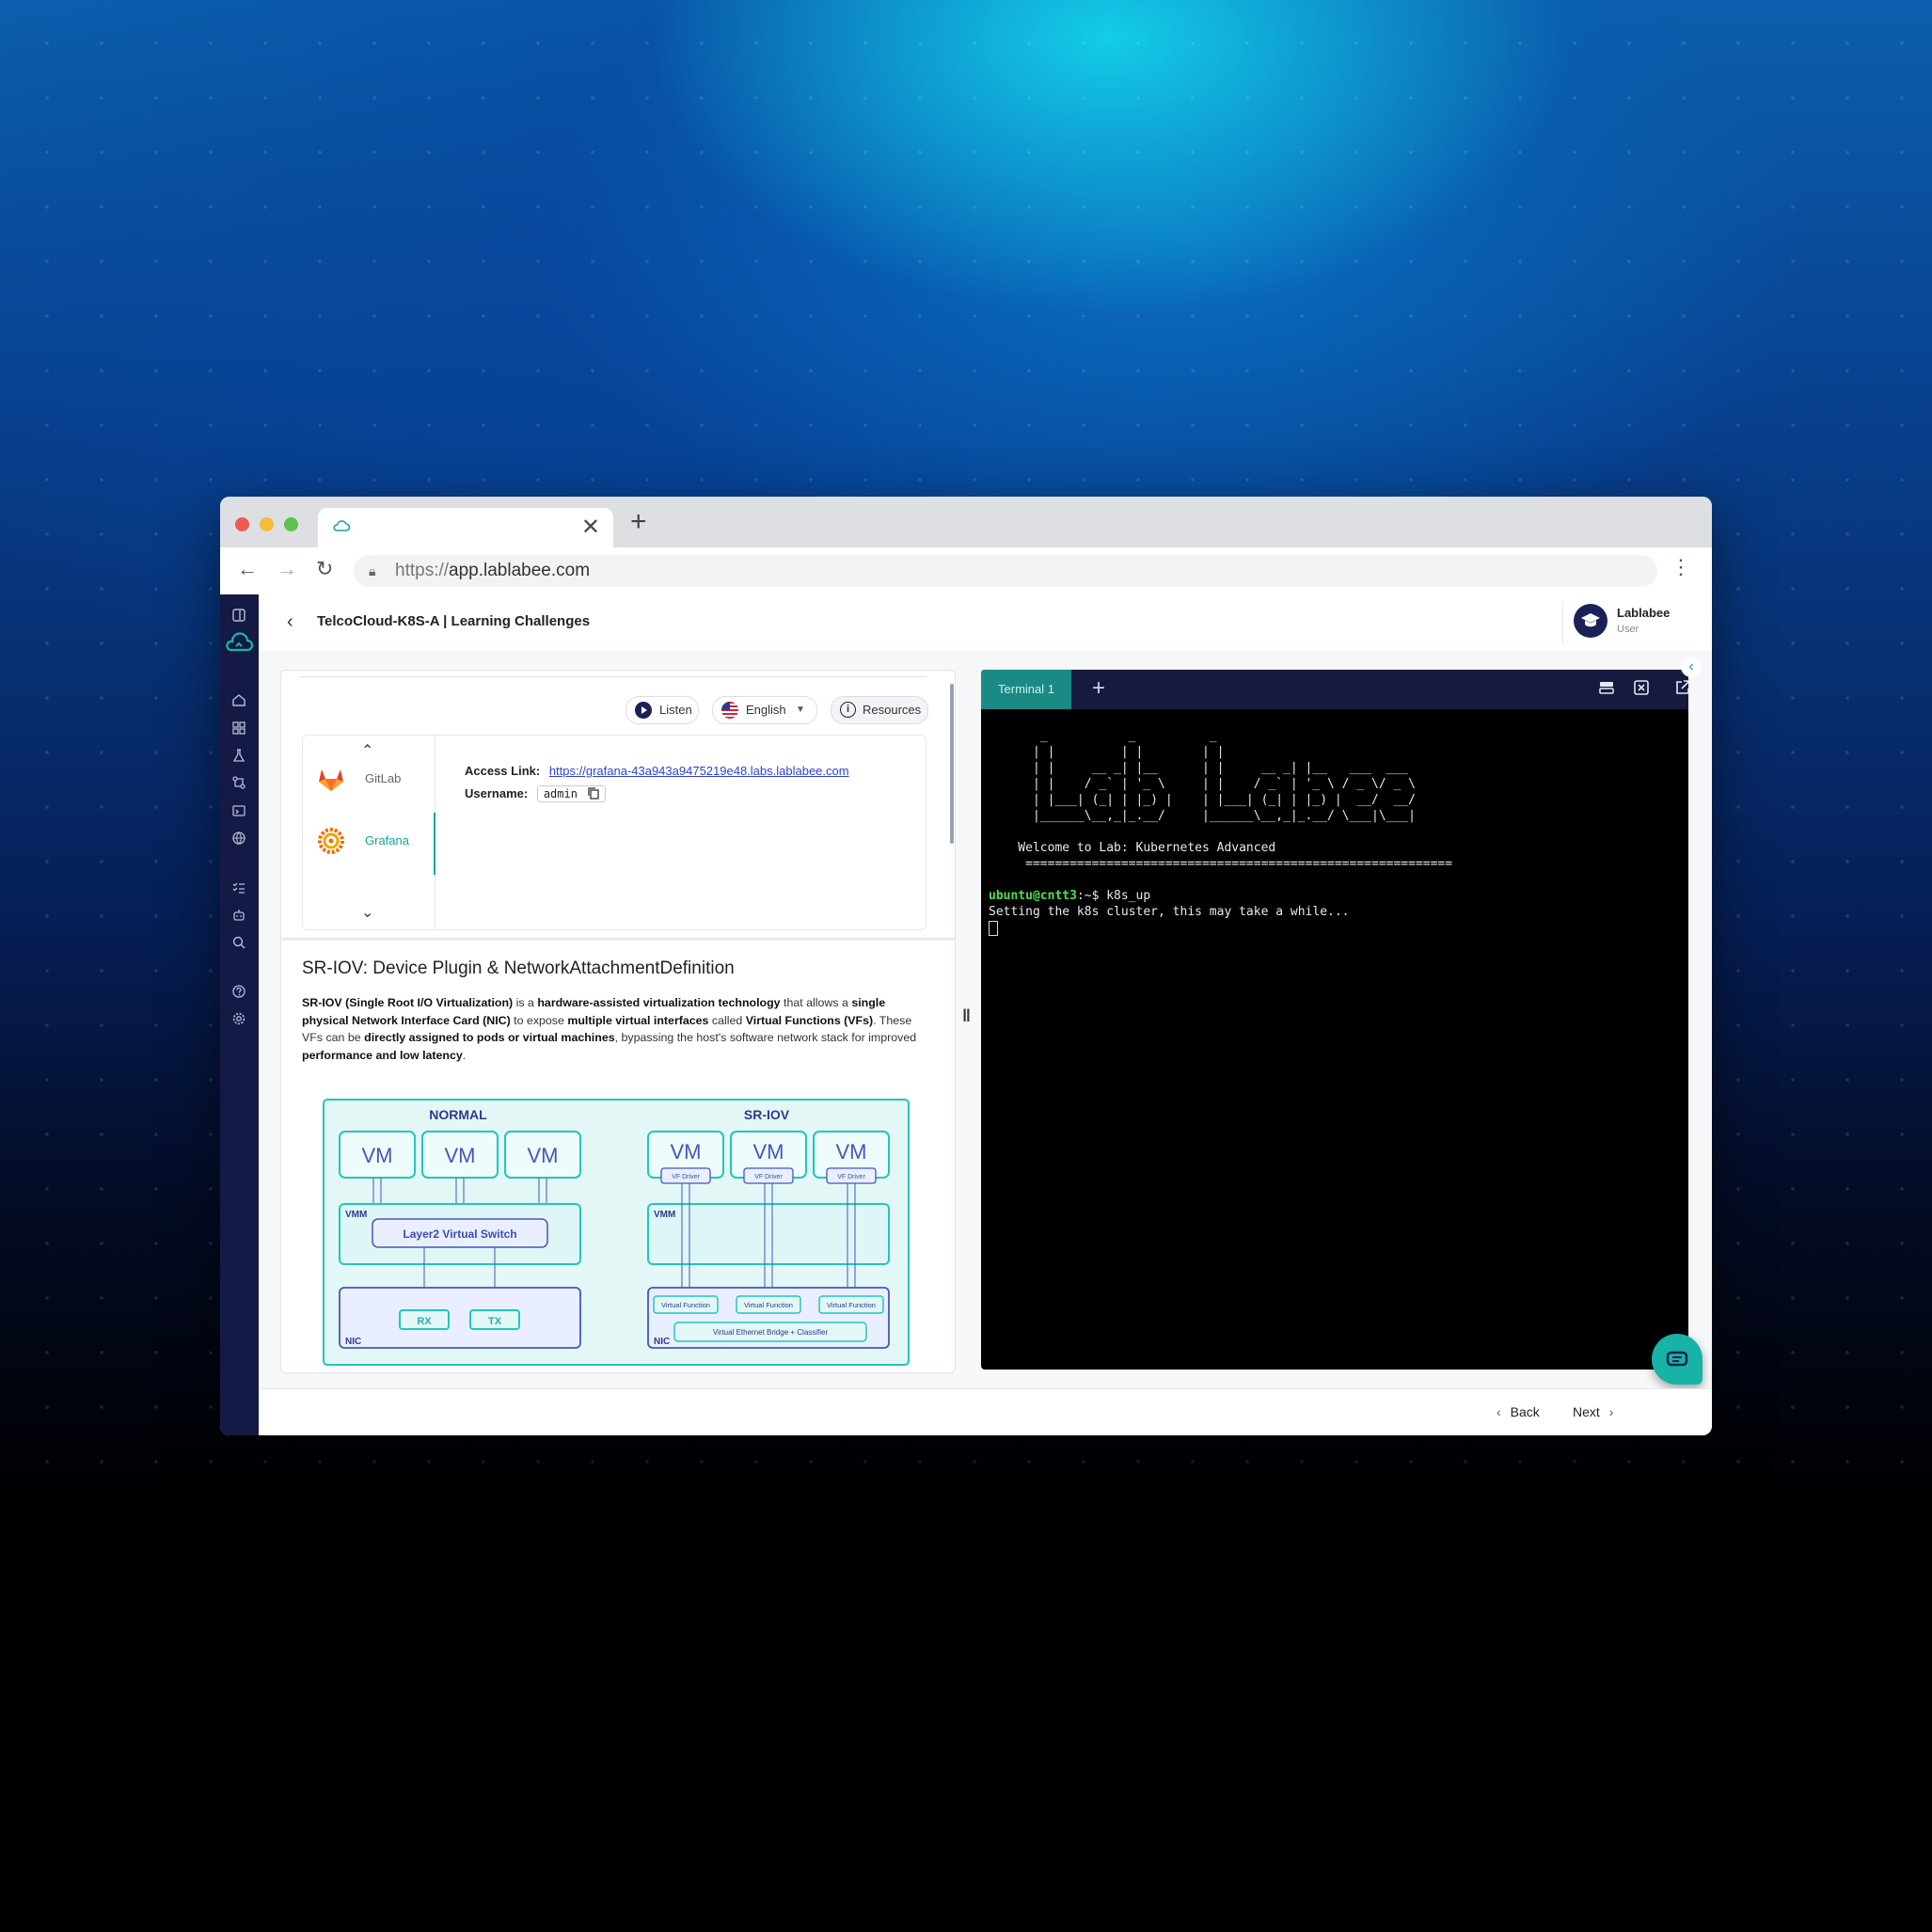  I want to click on avatar, so click(1590, 621).